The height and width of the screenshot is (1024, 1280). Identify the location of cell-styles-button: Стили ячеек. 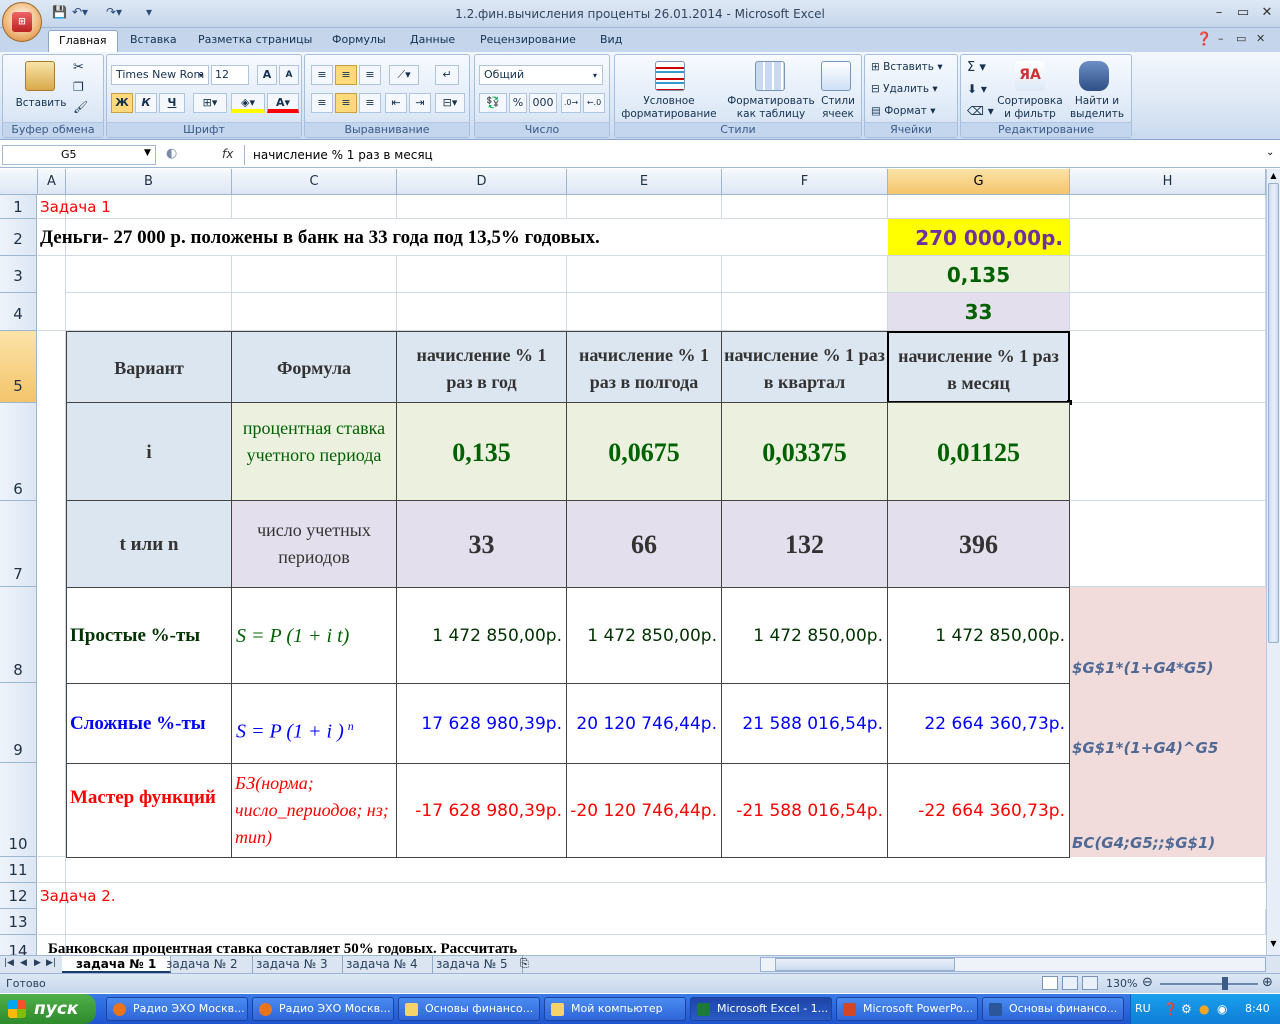
(838, 108).